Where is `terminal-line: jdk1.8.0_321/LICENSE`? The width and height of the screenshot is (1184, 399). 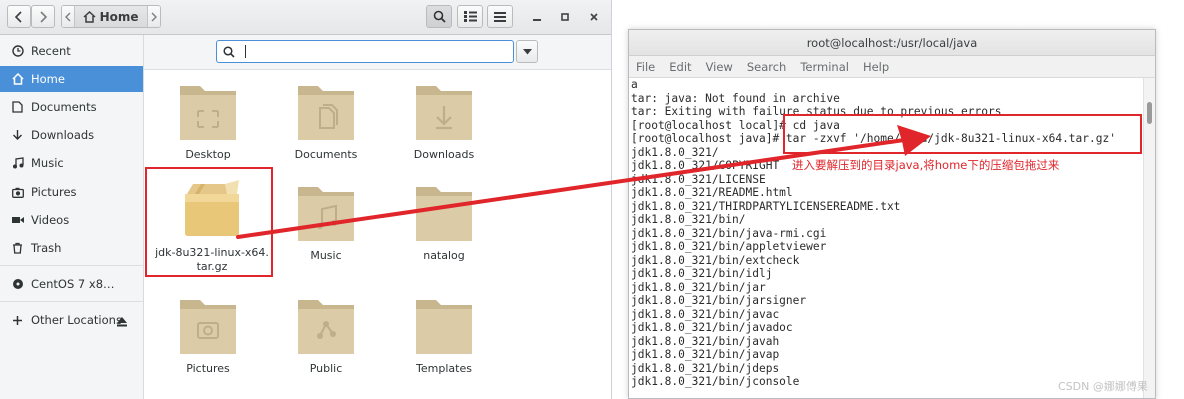 terminal-line: jdk1.8.0_321/LICENSE is located at coordinates (698, 179).